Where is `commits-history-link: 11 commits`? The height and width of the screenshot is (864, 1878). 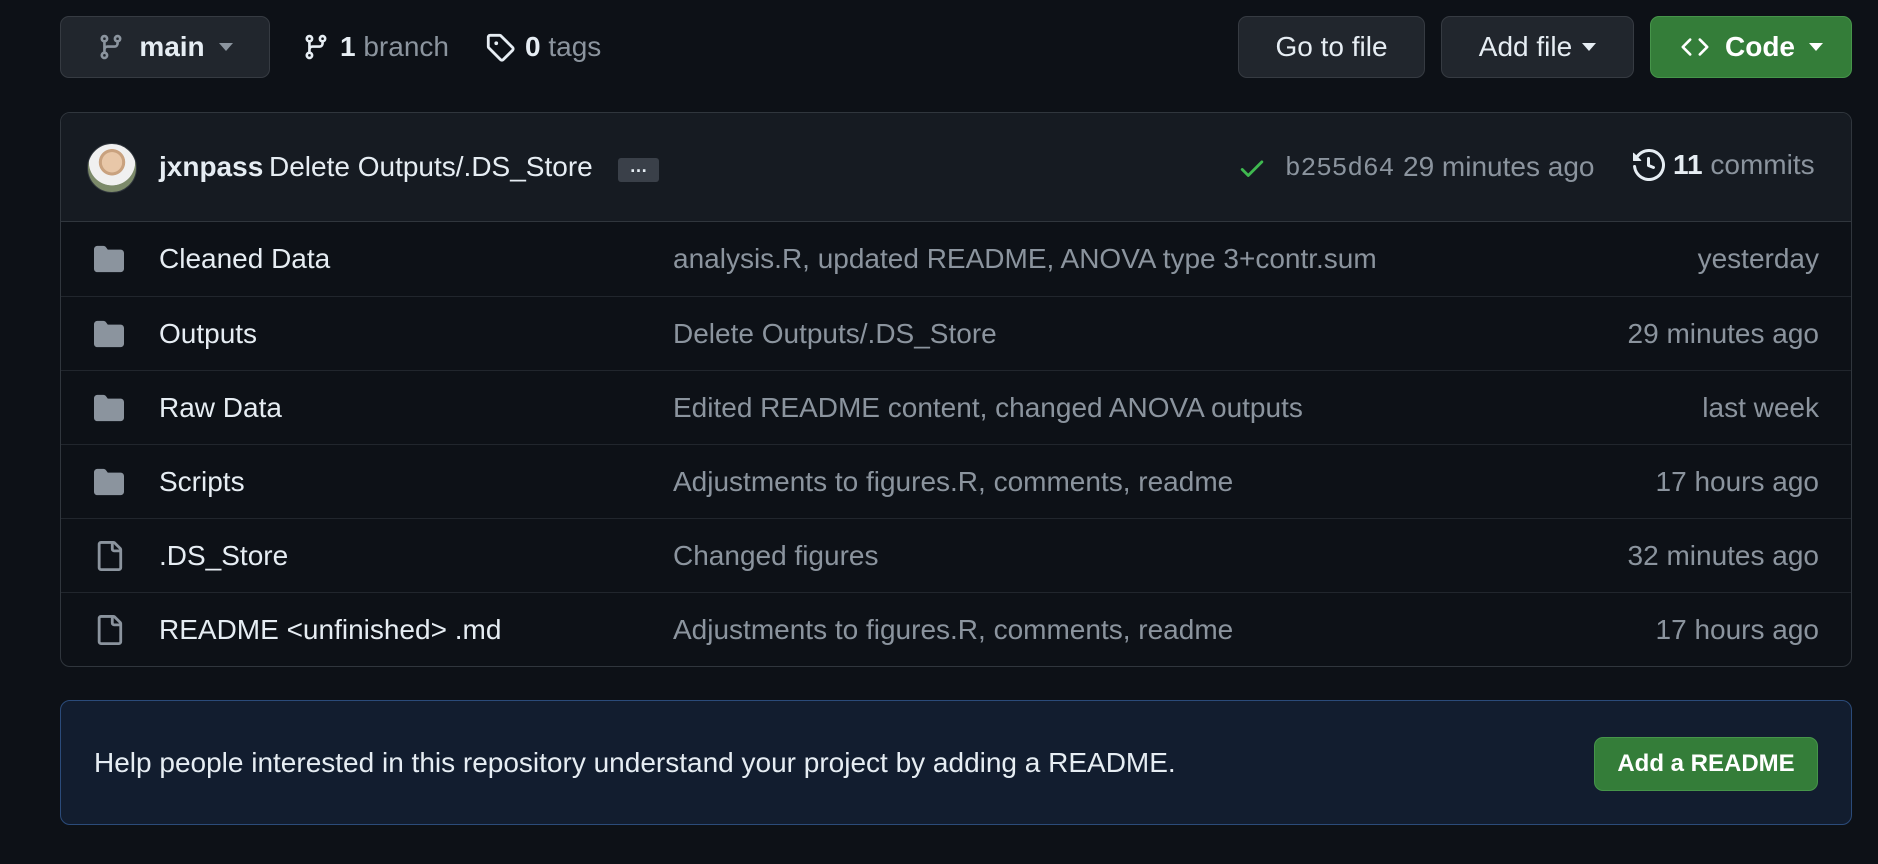
commits-history-link: 11 commits is located at coordinates (1724, 165).